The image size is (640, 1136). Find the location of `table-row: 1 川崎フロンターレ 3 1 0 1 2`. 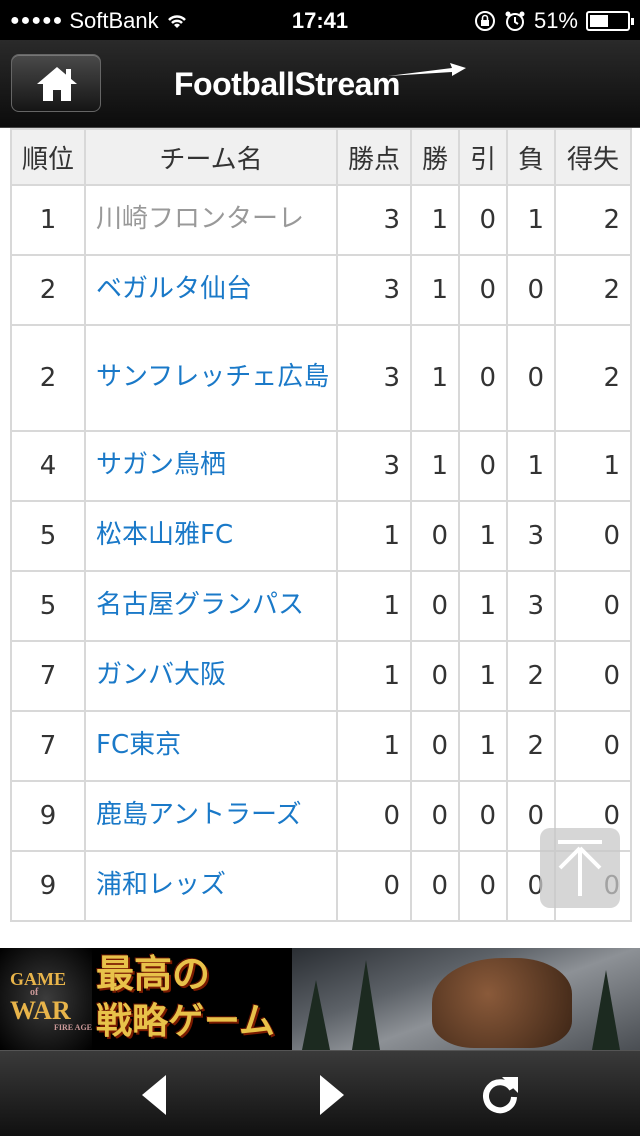

table-row: 1 川崎フロンターレ 3 1 0 1 2 is located at coordinates (321, 220).